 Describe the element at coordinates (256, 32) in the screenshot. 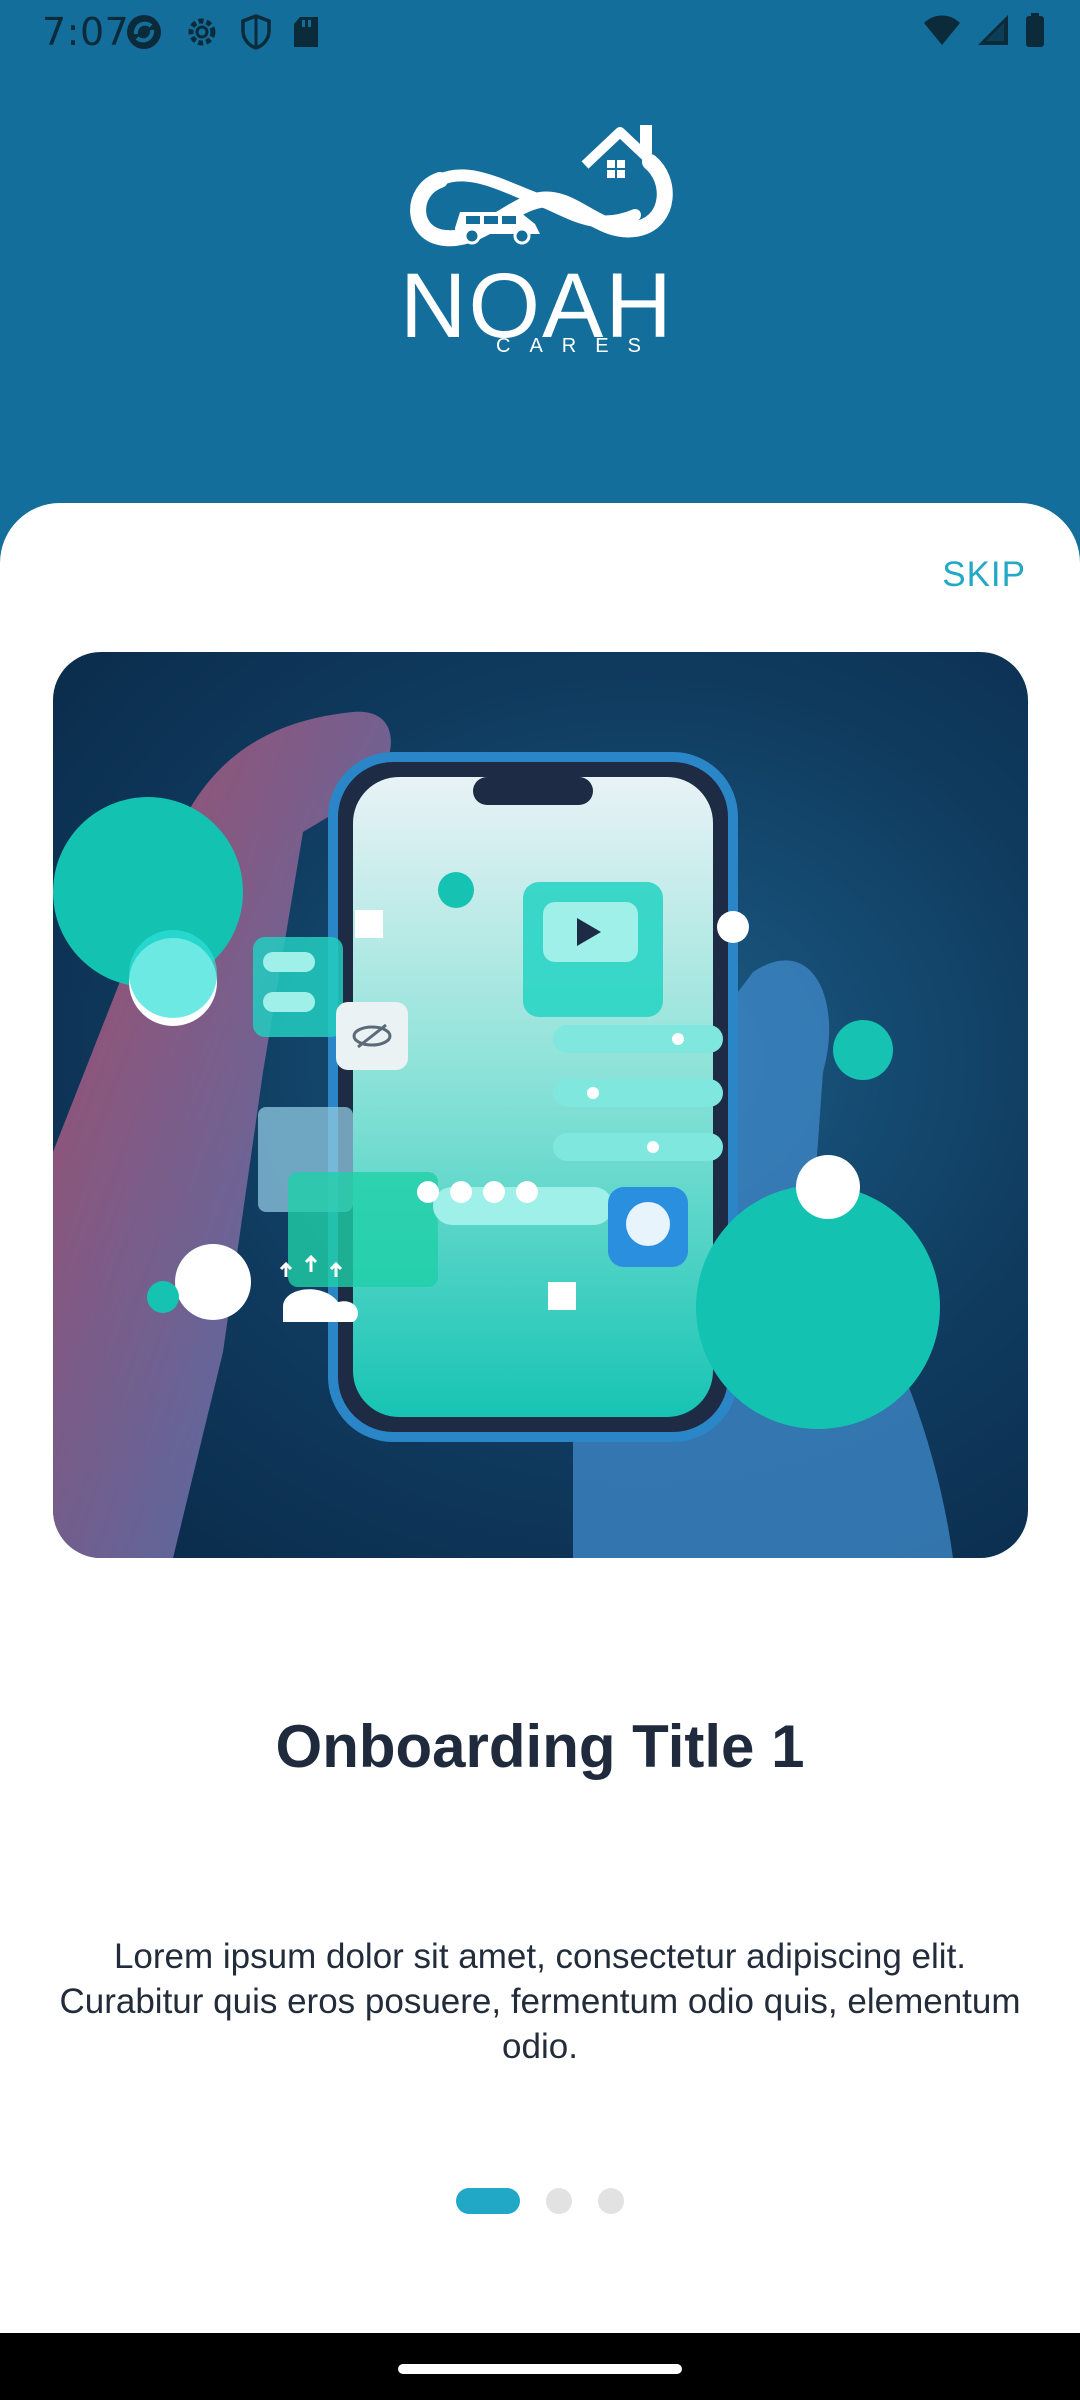

I see `shield-icon` at that location.